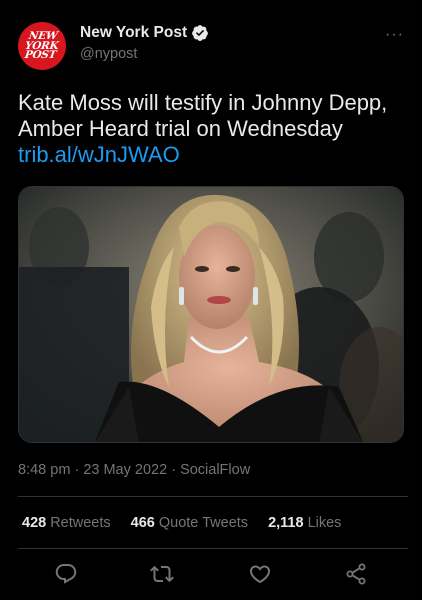 This screenshot has height=600, width=422. What do you see at coordinates (200, 33) in the screenshot?
I see `verified-badge-icon` at bounding box center [200, 33].